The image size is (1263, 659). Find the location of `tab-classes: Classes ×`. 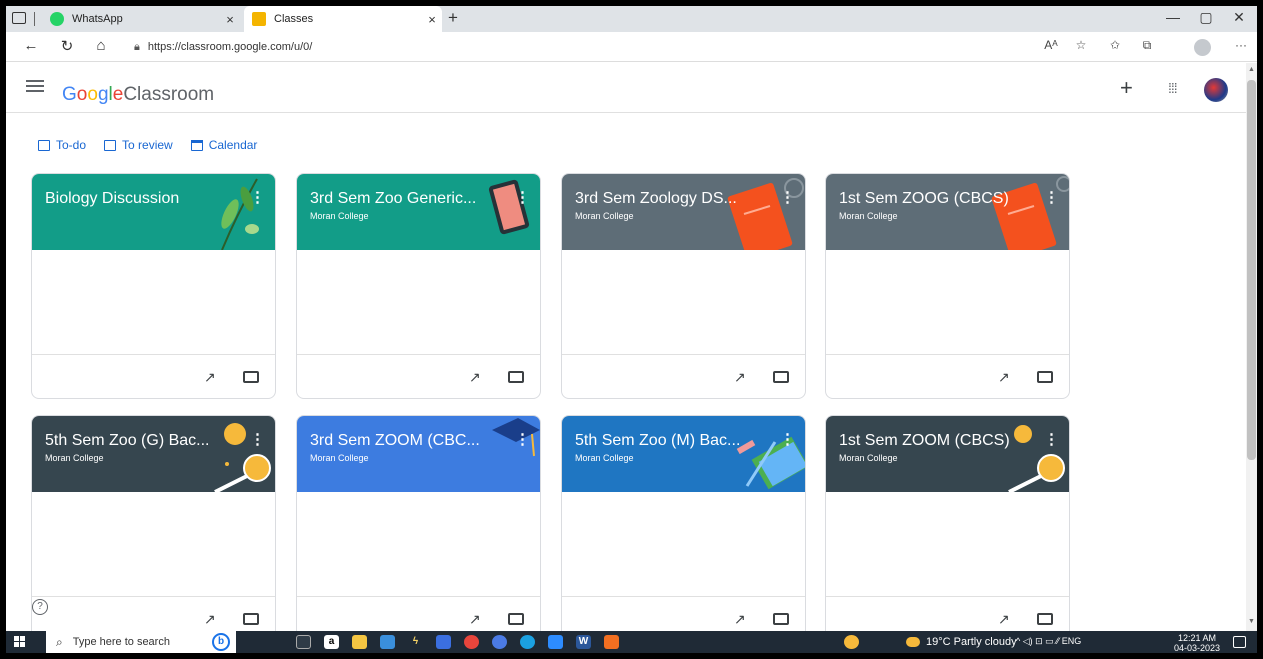

tab-classes: Classes × is located at coordinates (343, 19).